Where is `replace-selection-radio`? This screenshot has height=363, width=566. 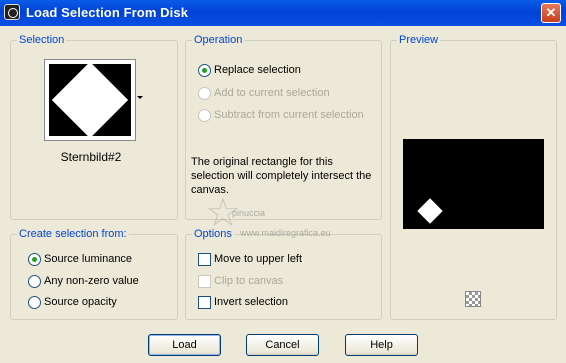 replace-selection-radio is located at coordinates (204, 70).